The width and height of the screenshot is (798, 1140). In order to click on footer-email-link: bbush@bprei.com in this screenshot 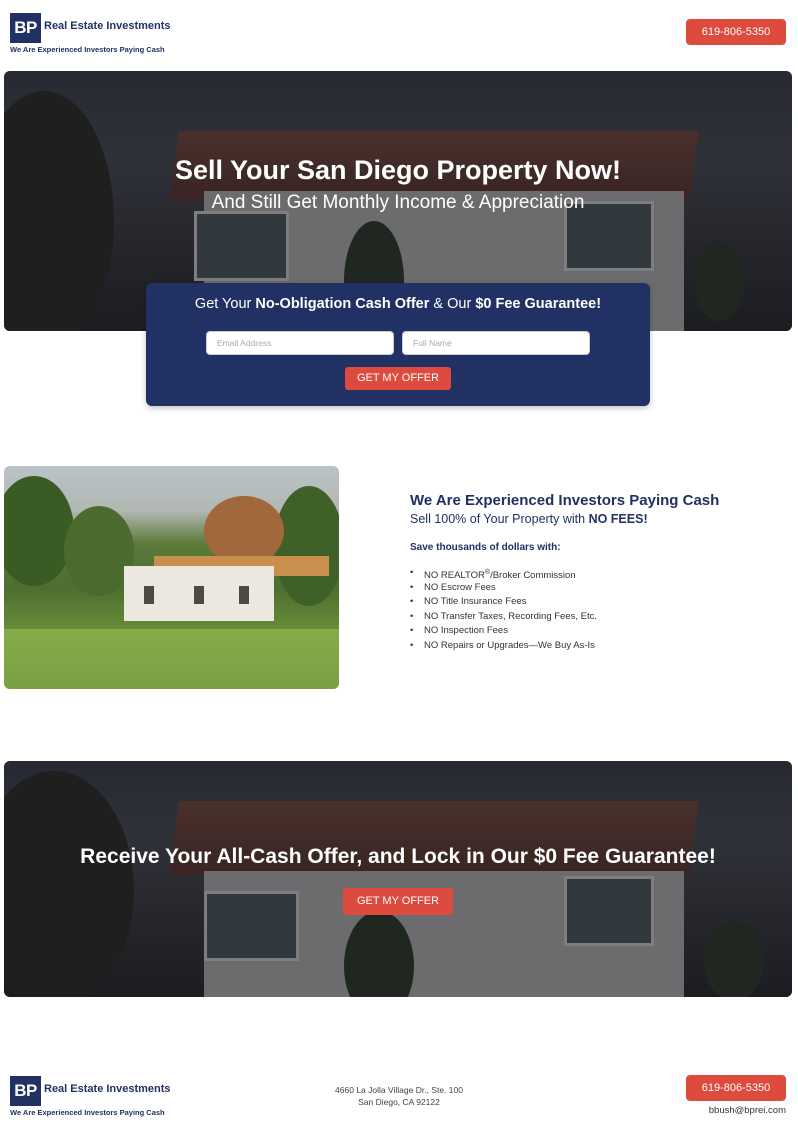, I will do `click(747, 1110)`.